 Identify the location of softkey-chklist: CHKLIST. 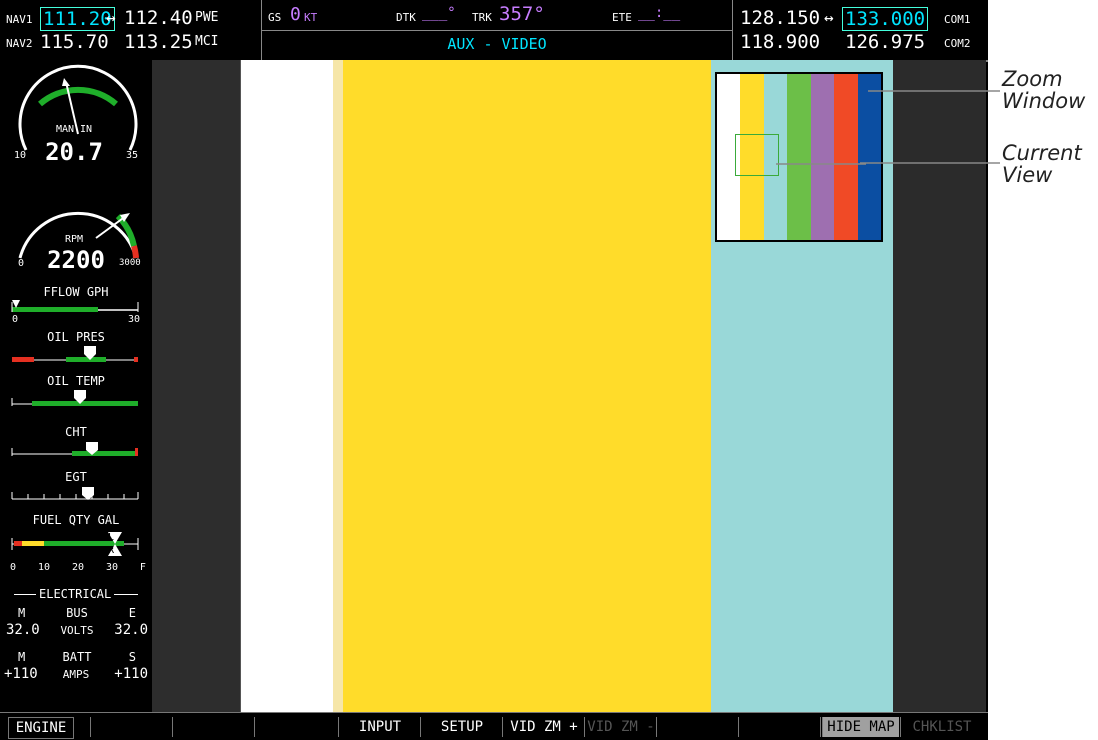
(941, 727).